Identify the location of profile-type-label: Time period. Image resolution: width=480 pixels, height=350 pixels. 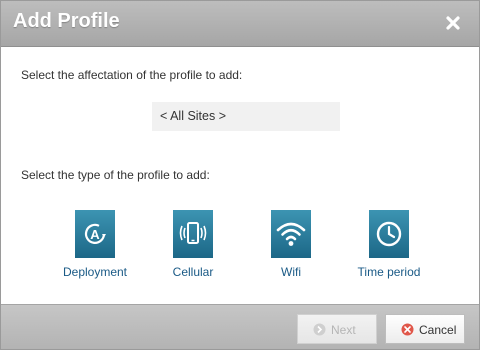
(389, 272).